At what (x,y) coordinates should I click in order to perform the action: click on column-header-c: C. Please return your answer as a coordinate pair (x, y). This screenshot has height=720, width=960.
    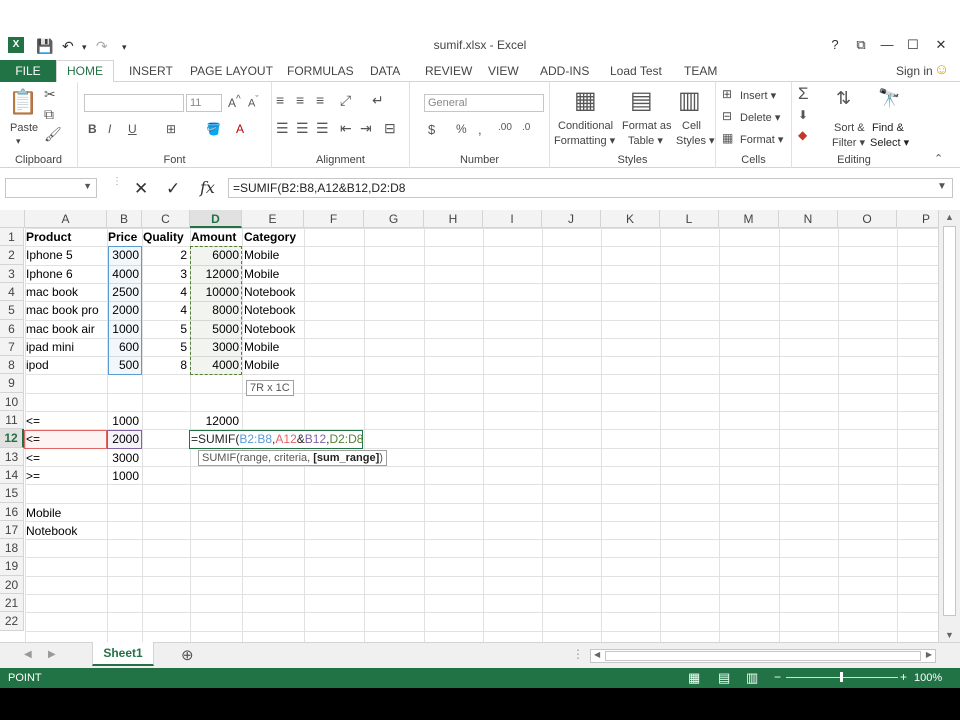
    Looking at the image, I should click on (166, 219).